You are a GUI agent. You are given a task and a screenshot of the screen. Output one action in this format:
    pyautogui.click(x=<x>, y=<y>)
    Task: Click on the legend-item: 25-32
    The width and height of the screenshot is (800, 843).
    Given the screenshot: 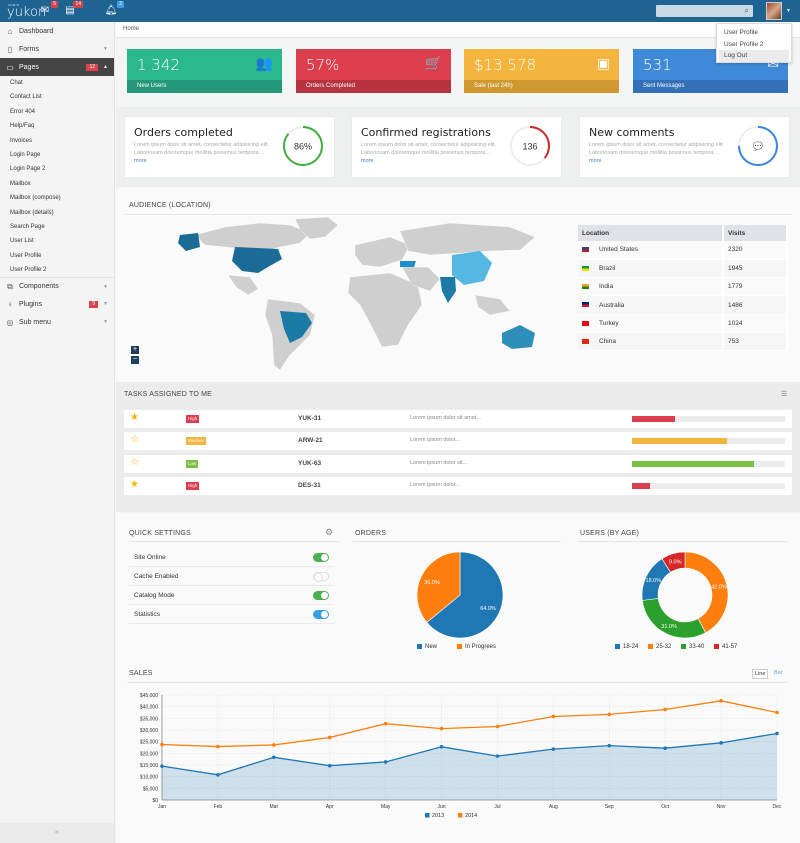 What is the action you would take?
    pyautogui.click(x=659, y=647)
    